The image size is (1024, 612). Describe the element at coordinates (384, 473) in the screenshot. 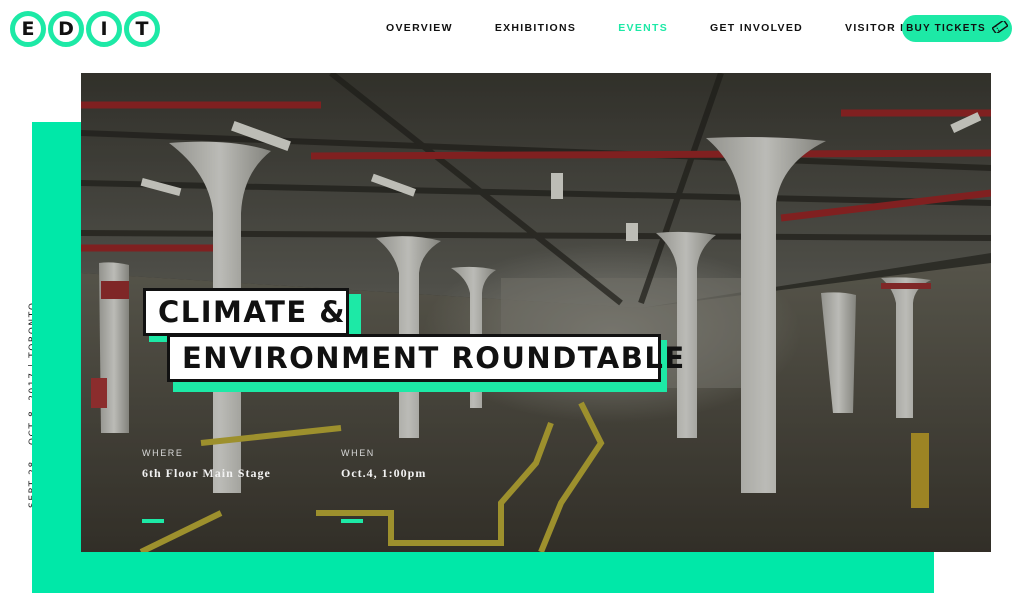

I see `when-value: Oct.4, 1:00pm` at that location.